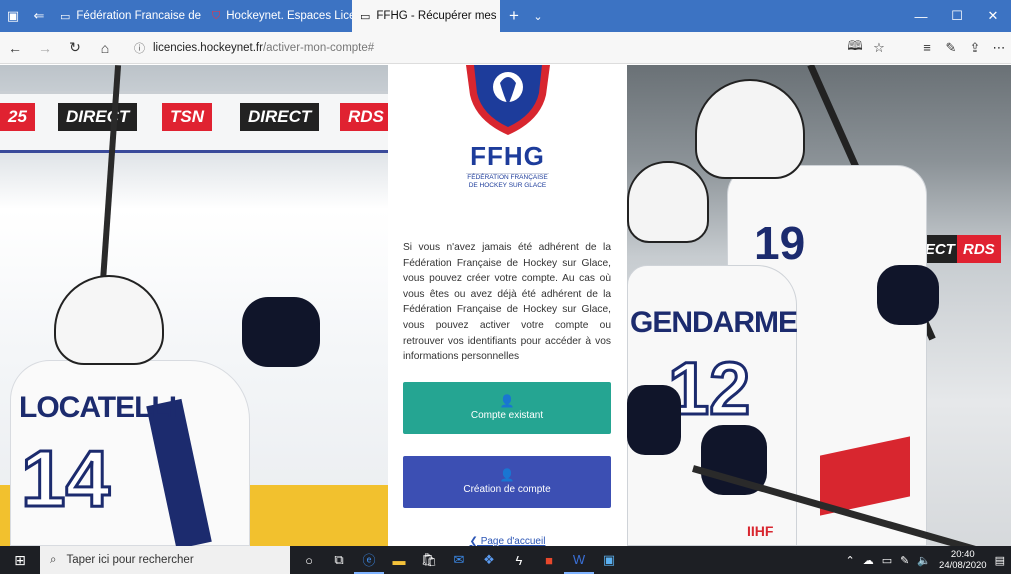 The image size is (1011, 574). I want to click on clock-date: 24/08/2020, so click(963, 565).